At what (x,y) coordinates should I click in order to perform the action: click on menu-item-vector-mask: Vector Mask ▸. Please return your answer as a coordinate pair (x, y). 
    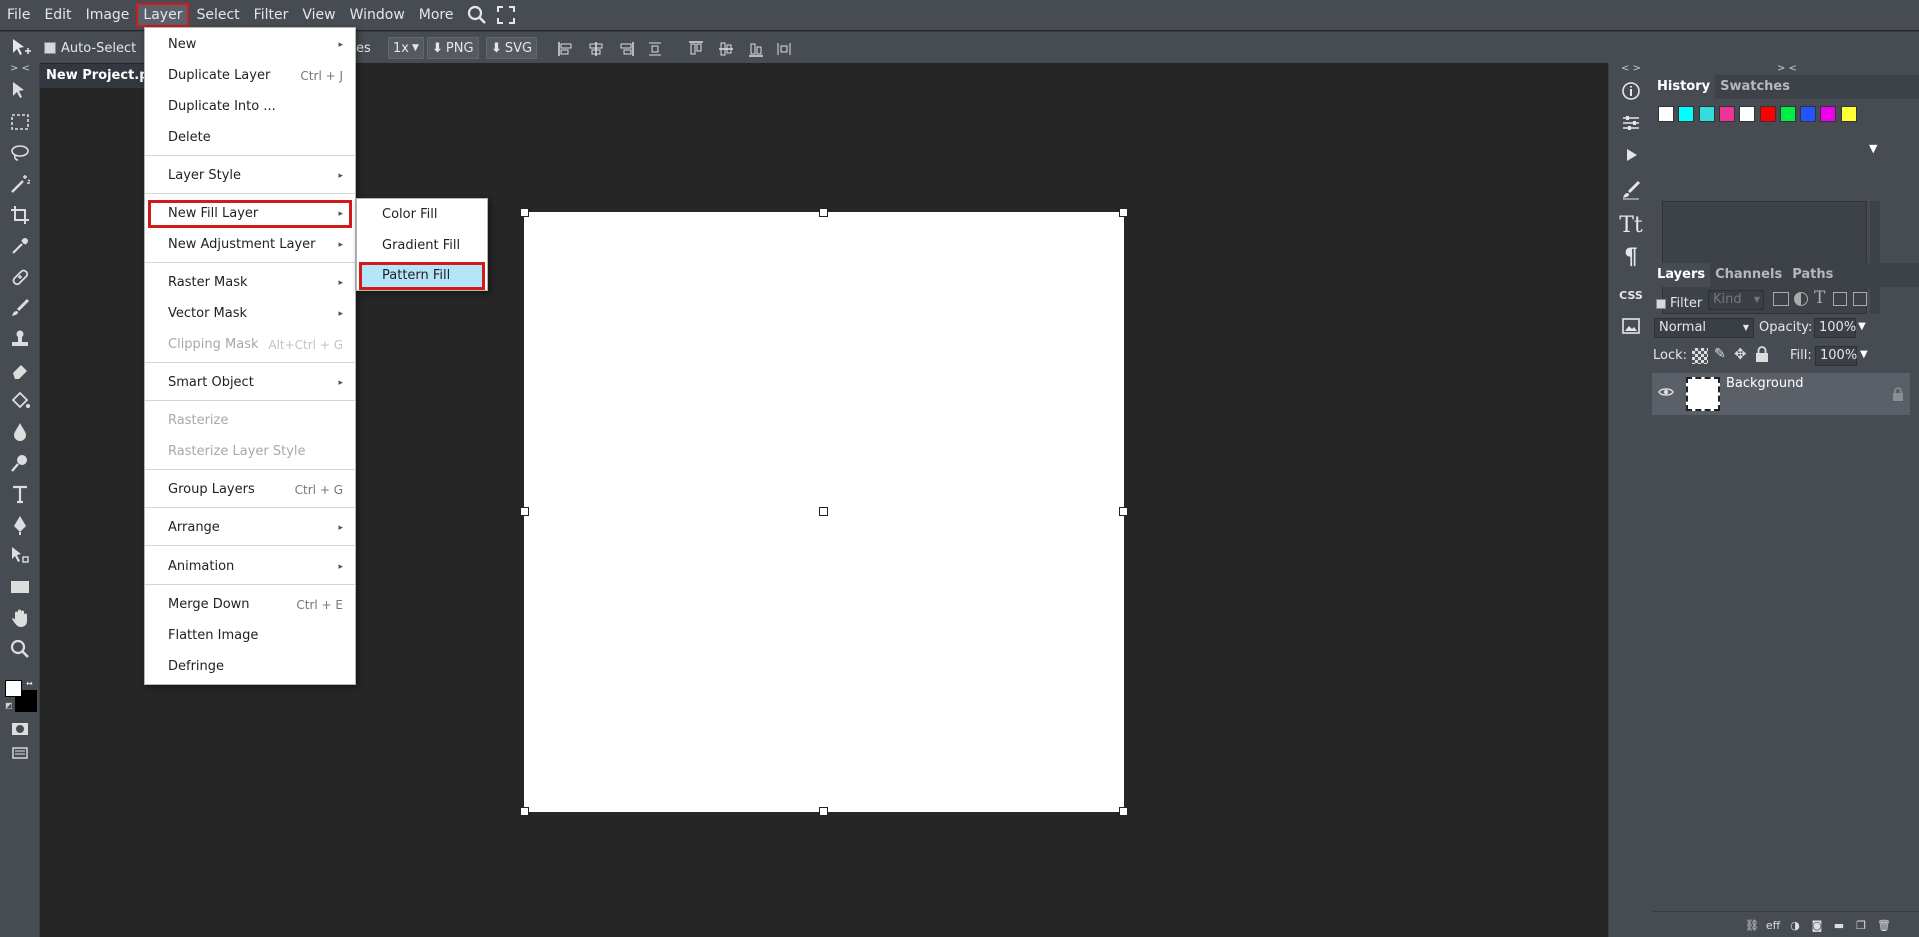
    Looking at the image, I should click on (250, 314).